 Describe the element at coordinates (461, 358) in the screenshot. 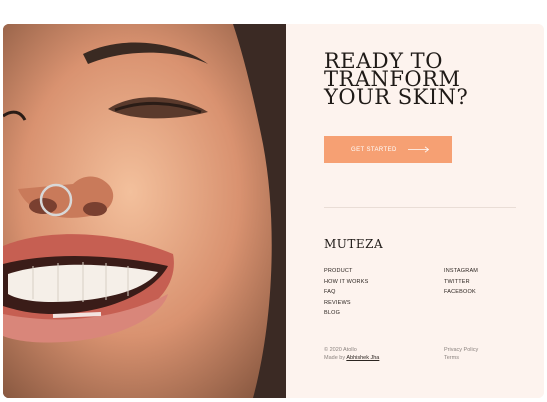

I see `terms-link: Terms` at that location.